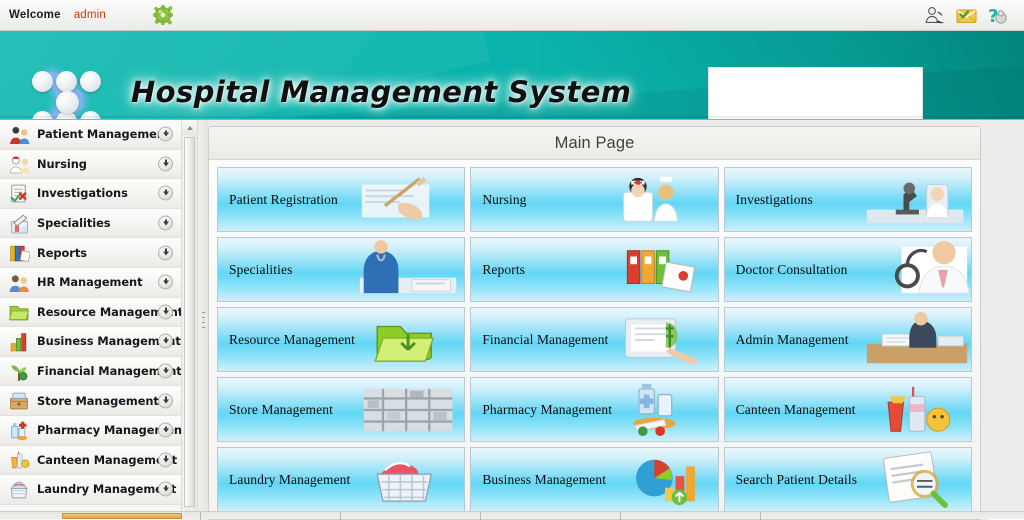  What do you see at coordinates (19, 252) in the screenshot?
I see `binders-icon` at bounding box center [19, 252].